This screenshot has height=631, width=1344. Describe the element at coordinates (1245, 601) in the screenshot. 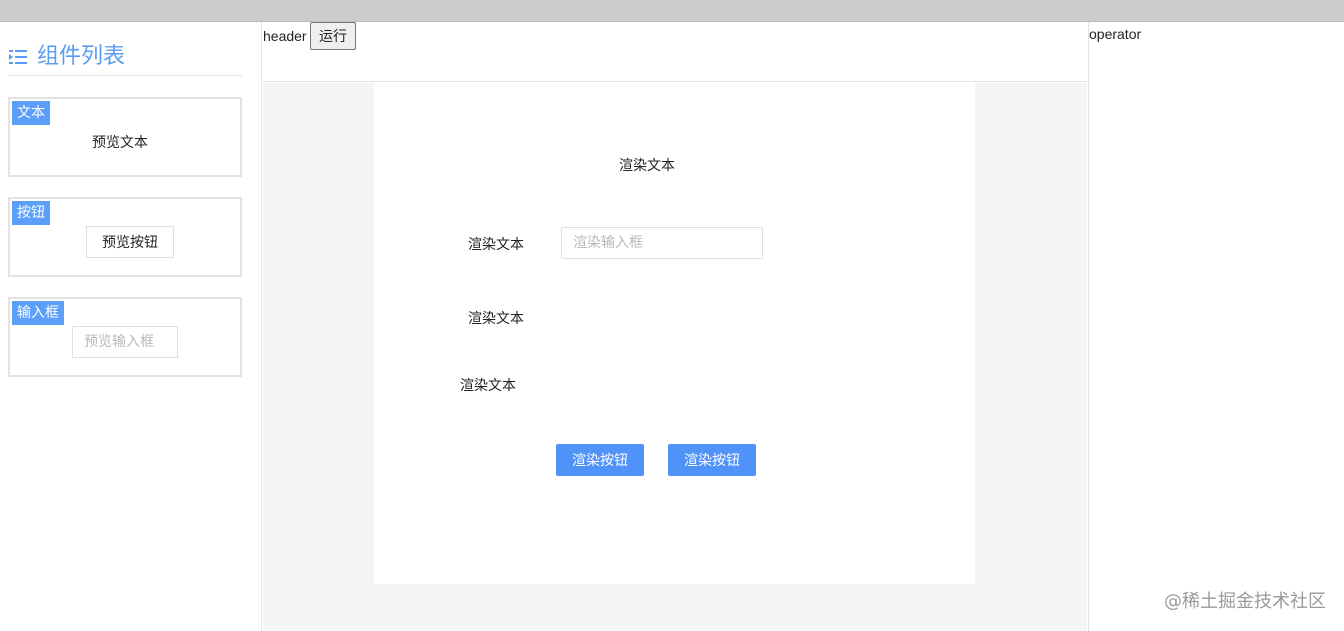

I see `watermark: @稀土掘金技术社区` at that location.